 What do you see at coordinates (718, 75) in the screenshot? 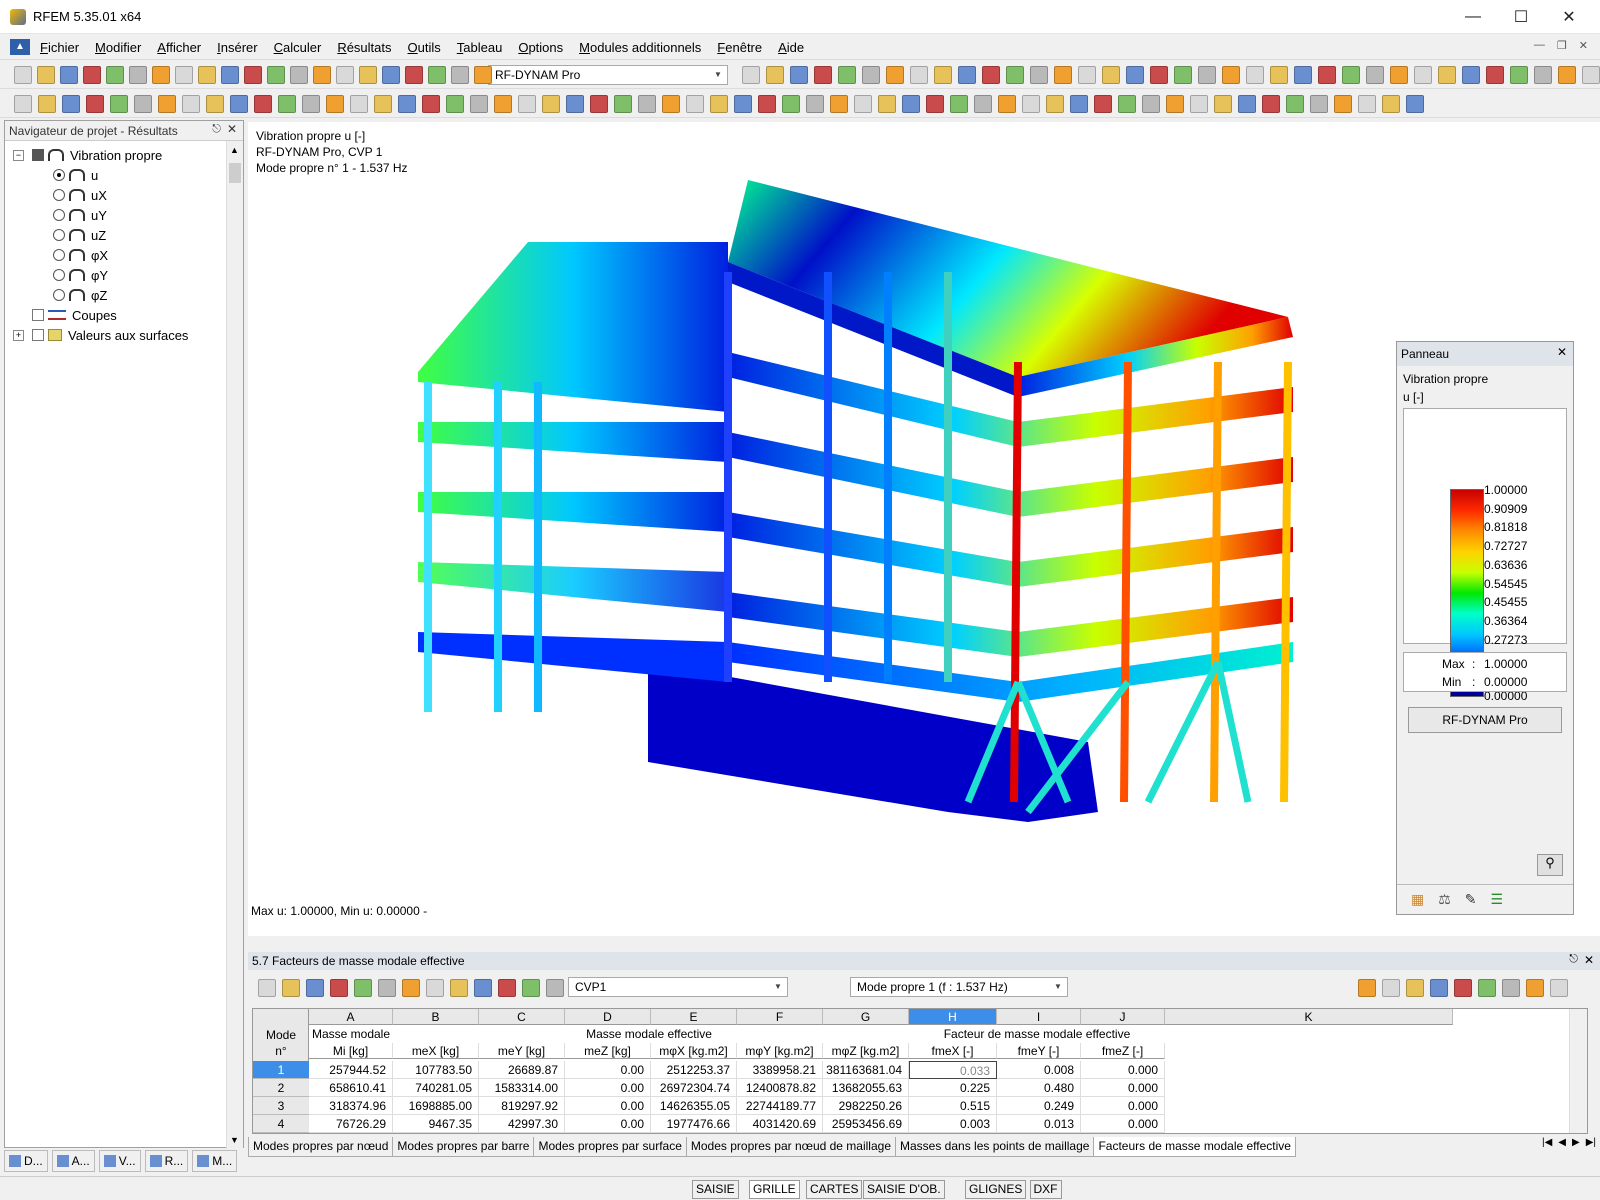
I see `chevron-down-icon: ▼` at bounding box center [718, 75].